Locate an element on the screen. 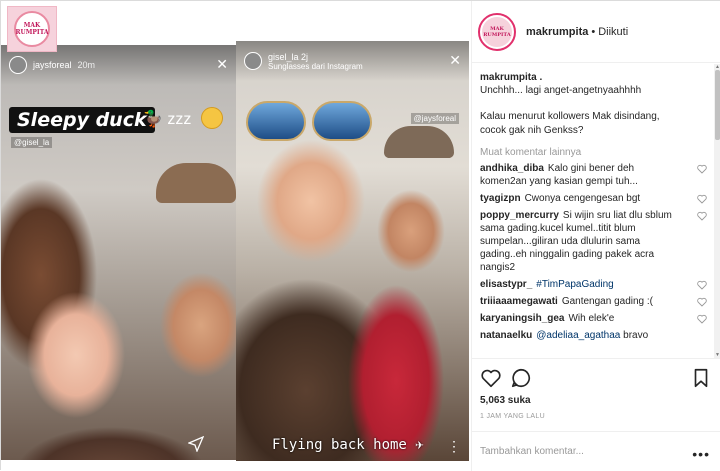  add-comment-bar: ••• is located at coordinates (596, 450).